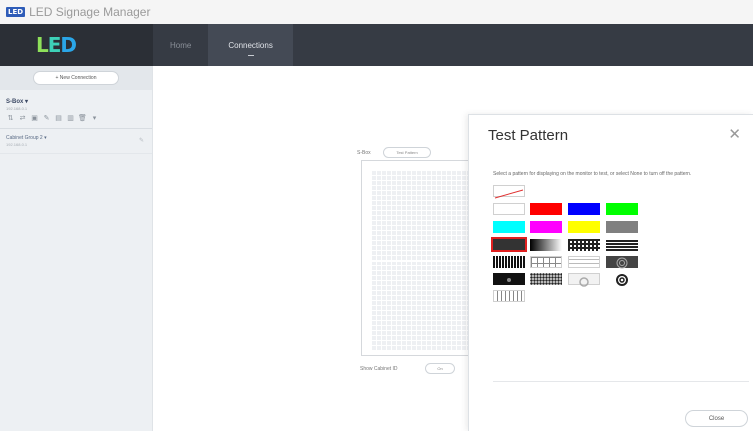 This screenshot has width=753, height=431. What do you see at coordinates (94, 118) in the screenshot?
I see `chevron-down-icon: ▾` at bounding box center [94, 118].